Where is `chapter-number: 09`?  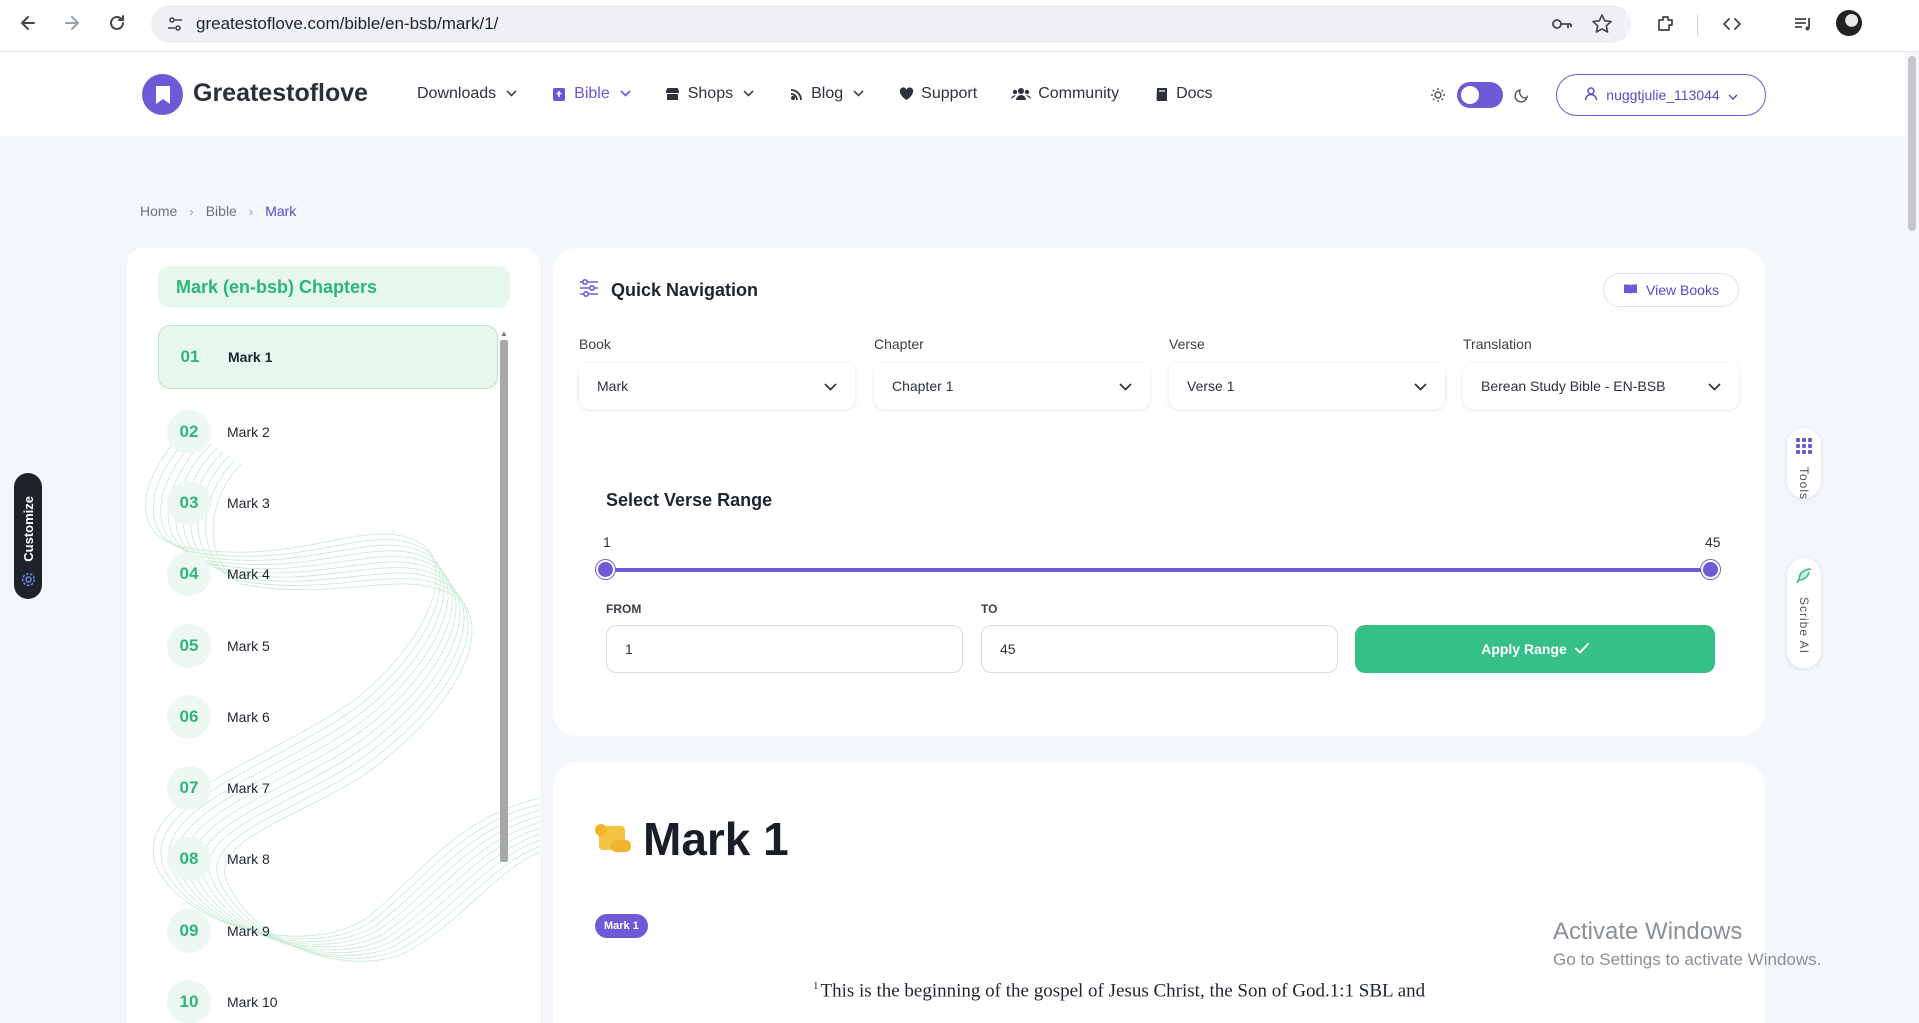 chapter-number: 09 is located at coordinates (189, 930).